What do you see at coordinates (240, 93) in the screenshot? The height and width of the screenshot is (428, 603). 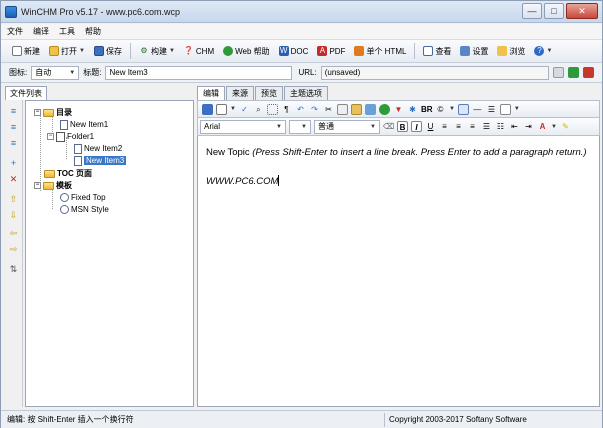 I see `tab-source: 来源` at bounding box center [240, 93].